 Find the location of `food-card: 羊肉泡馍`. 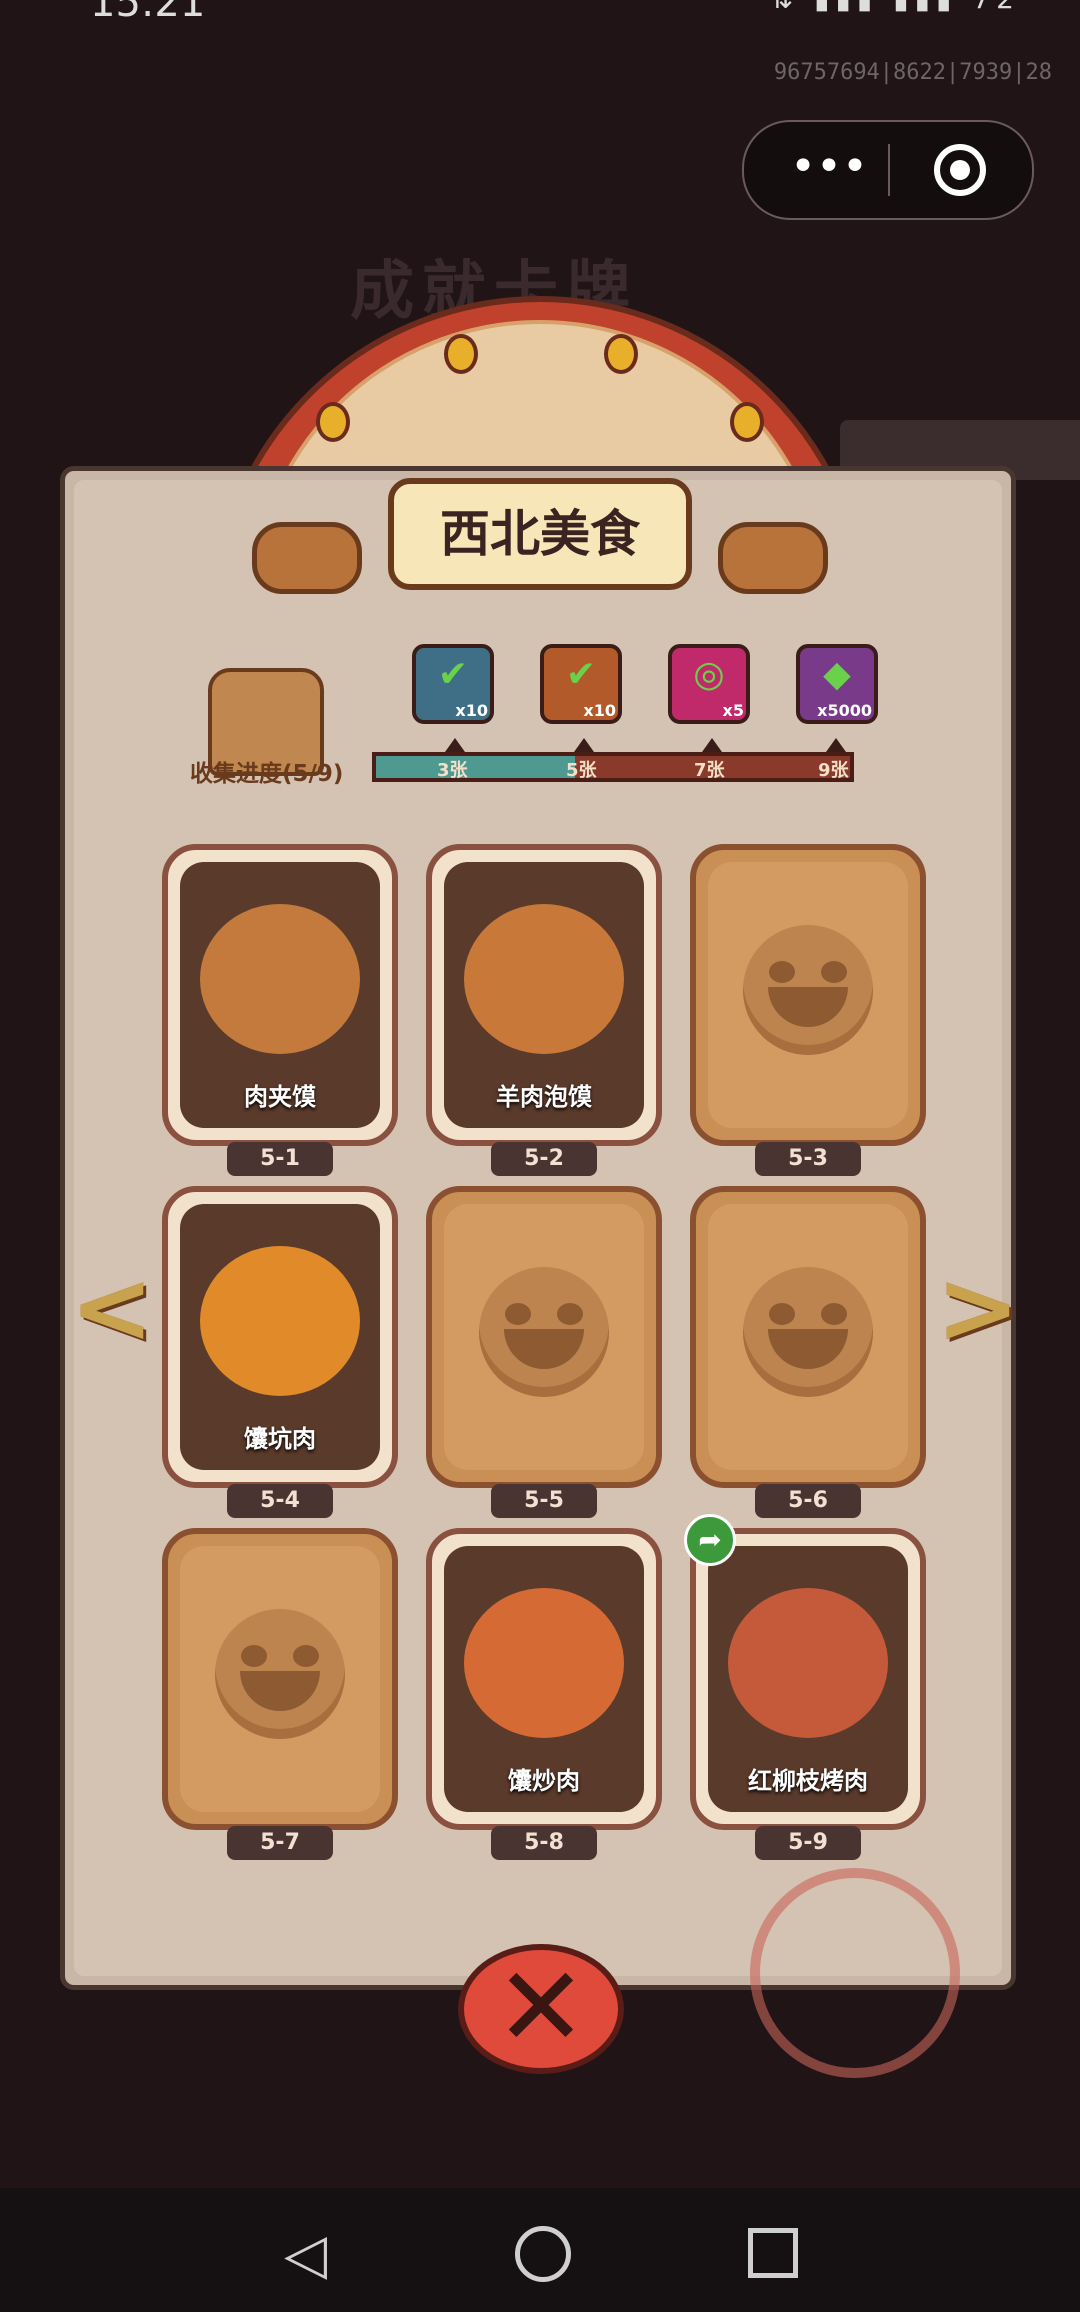

food-card: 羊肉泡馍 is located at coordinates (544, 995).